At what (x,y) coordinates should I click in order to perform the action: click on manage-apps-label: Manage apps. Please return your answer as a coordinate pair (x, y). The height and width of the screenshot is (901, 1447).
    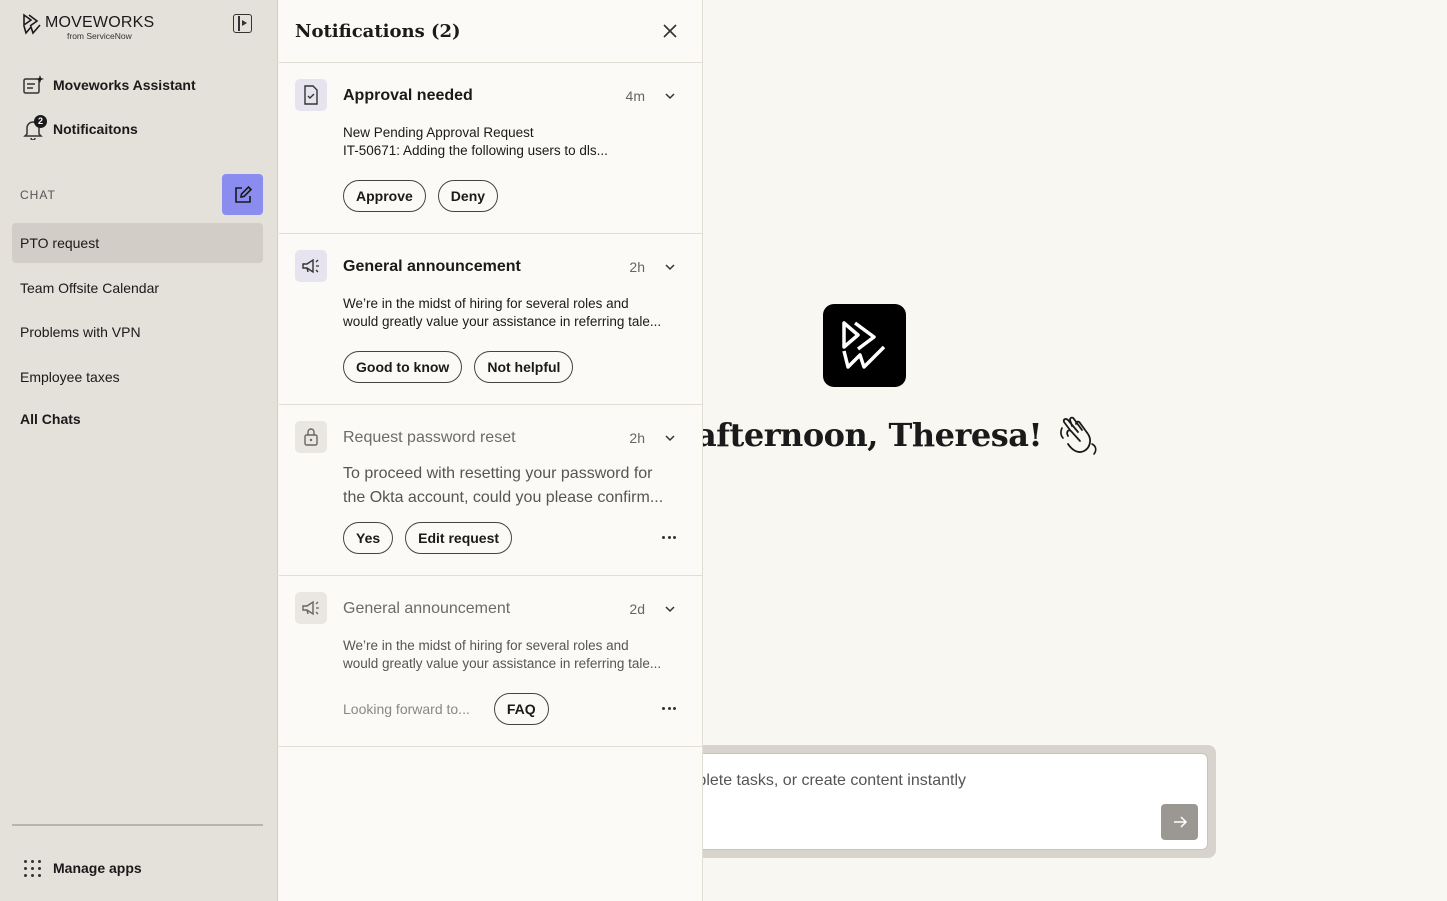
    Looking at the image, I should click on (97, 868).